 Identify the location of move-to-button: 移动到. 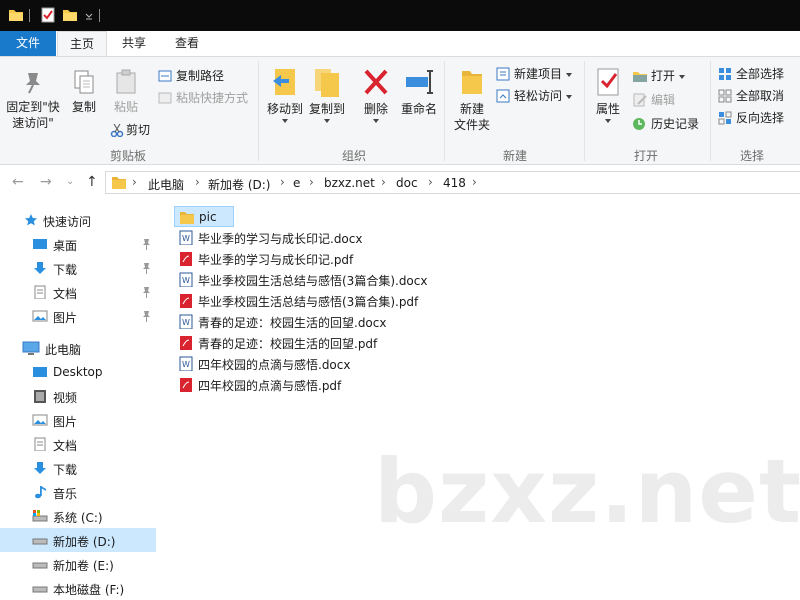
(285, 95).